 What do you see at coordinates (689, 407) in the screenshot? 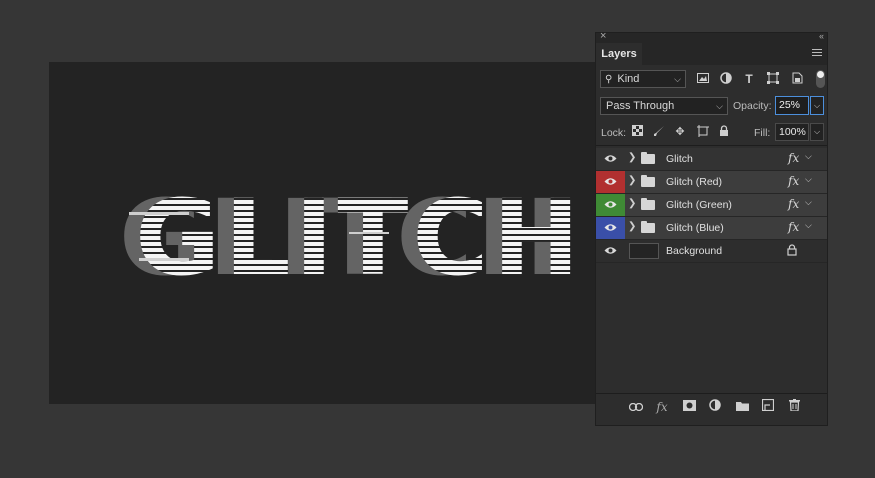
I see `mask-icon` at bounding box center [689, 407].